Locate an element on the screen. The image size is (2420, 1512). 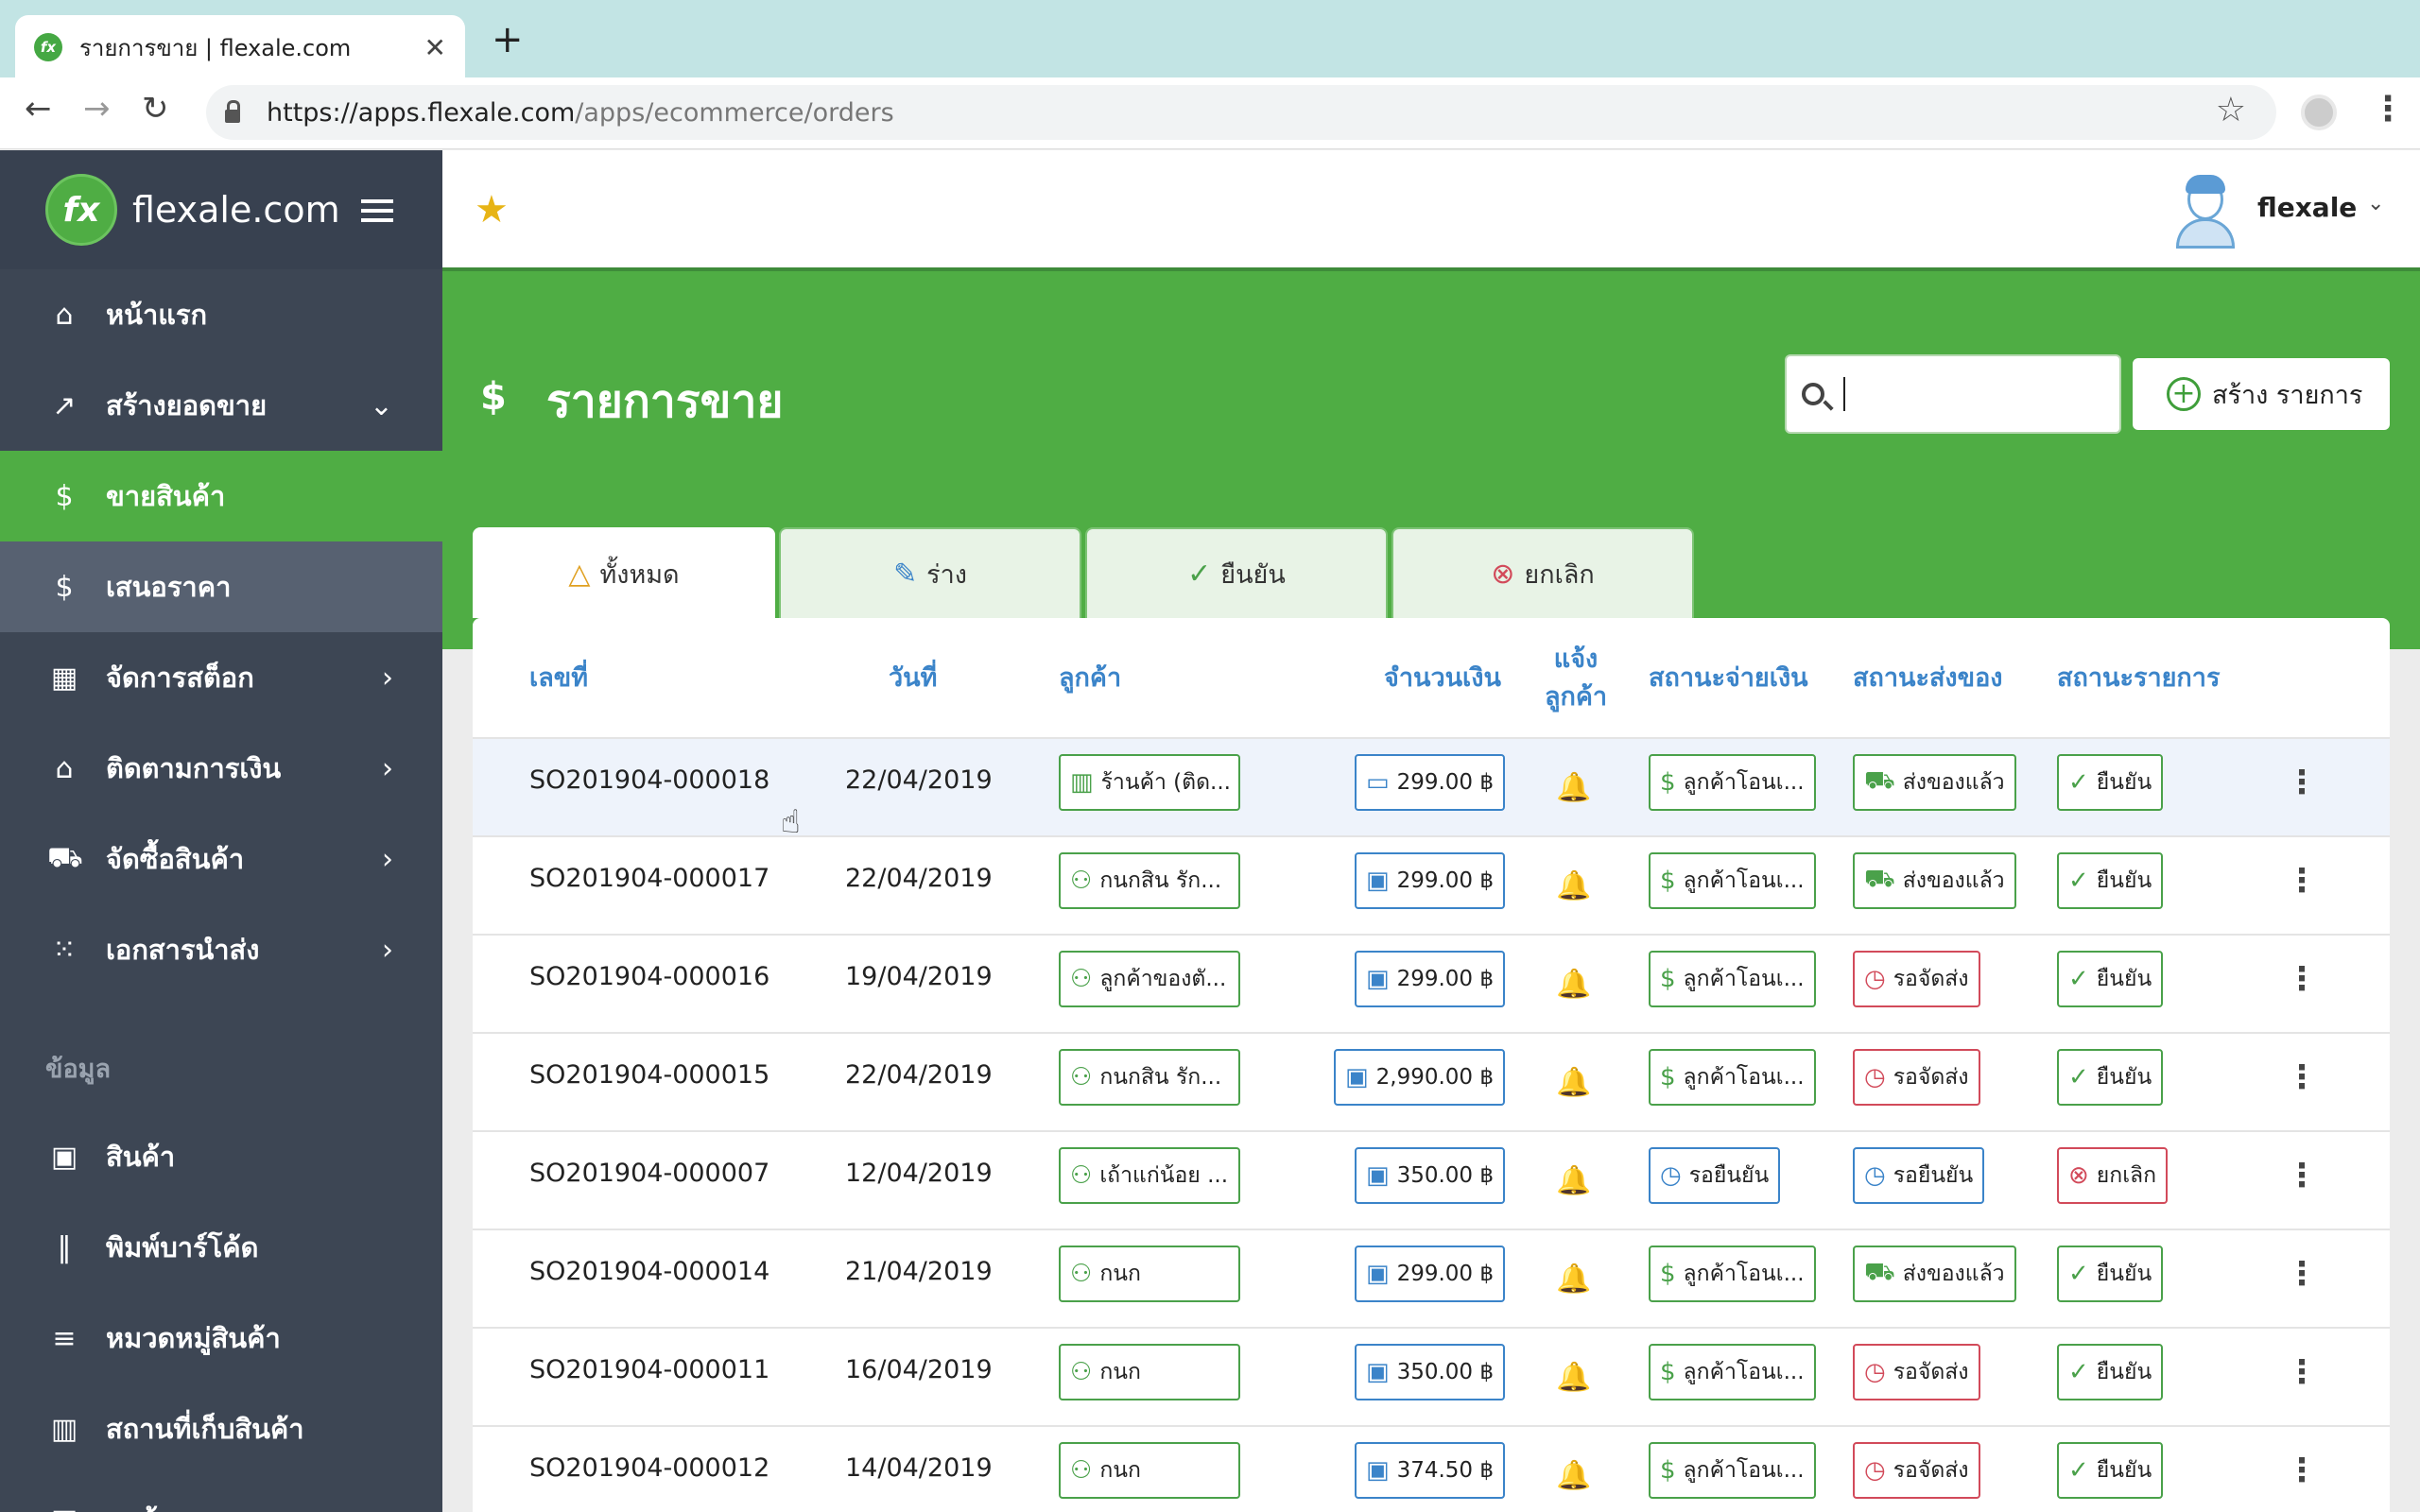
order-status-chip: ⊗ ยกเลิก is located at coordinates (2113, 1175).